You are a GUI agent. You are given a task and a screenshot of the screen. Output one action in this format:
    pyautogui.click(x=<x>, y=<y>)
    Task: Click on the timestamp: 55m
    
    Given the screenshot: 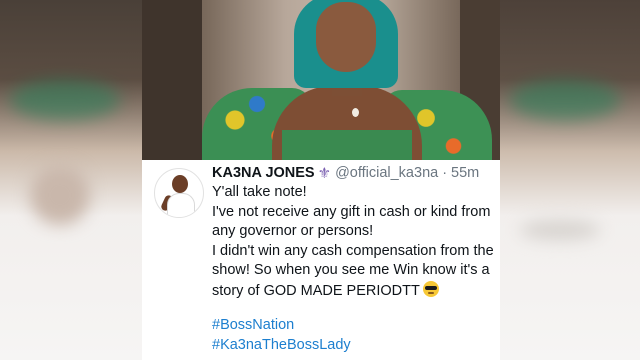 What is the action you would take?
    pyautogui.click(x=465, y=173)
    